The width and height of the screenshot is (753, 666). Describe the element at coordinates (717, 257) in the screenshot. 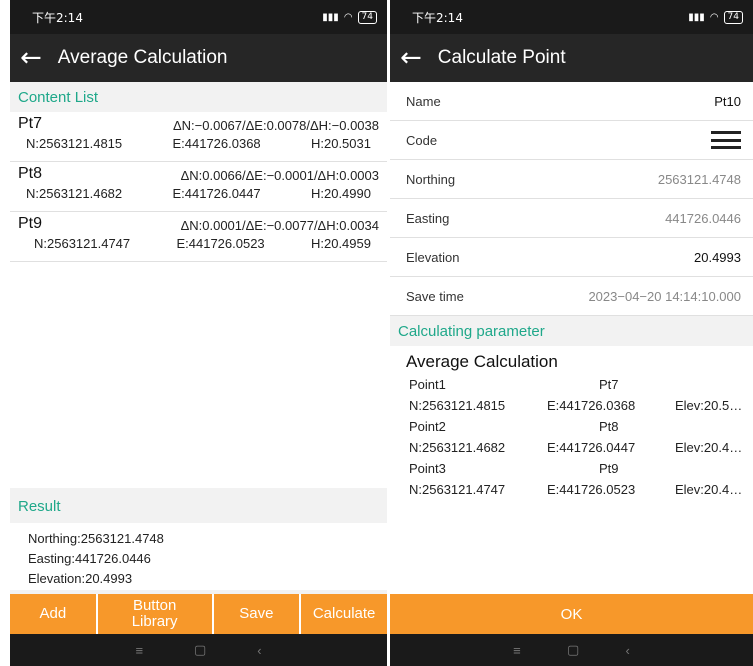

I see `elevation-value: 20.4993` at that location.